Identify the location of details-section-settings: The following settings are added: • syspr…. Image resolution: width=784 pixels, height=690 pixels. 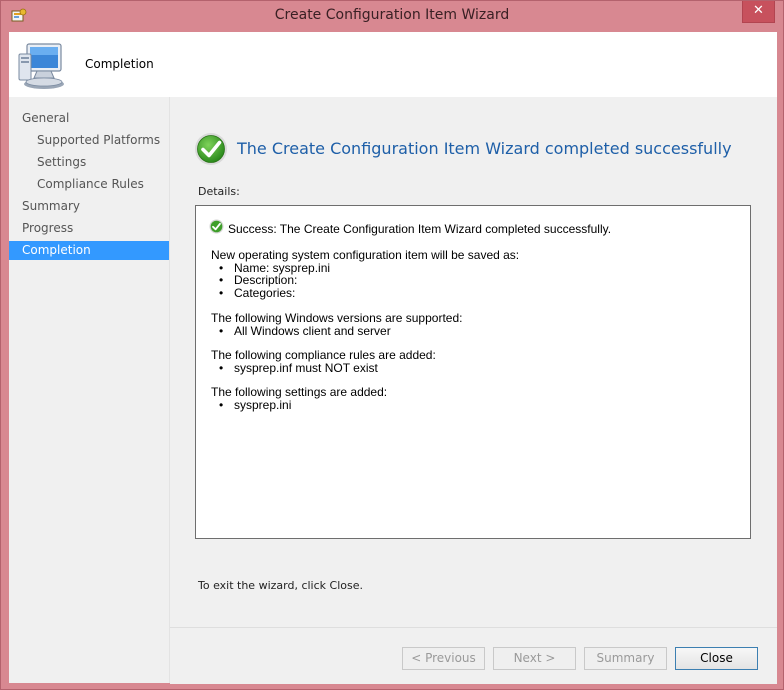
(299, 398).